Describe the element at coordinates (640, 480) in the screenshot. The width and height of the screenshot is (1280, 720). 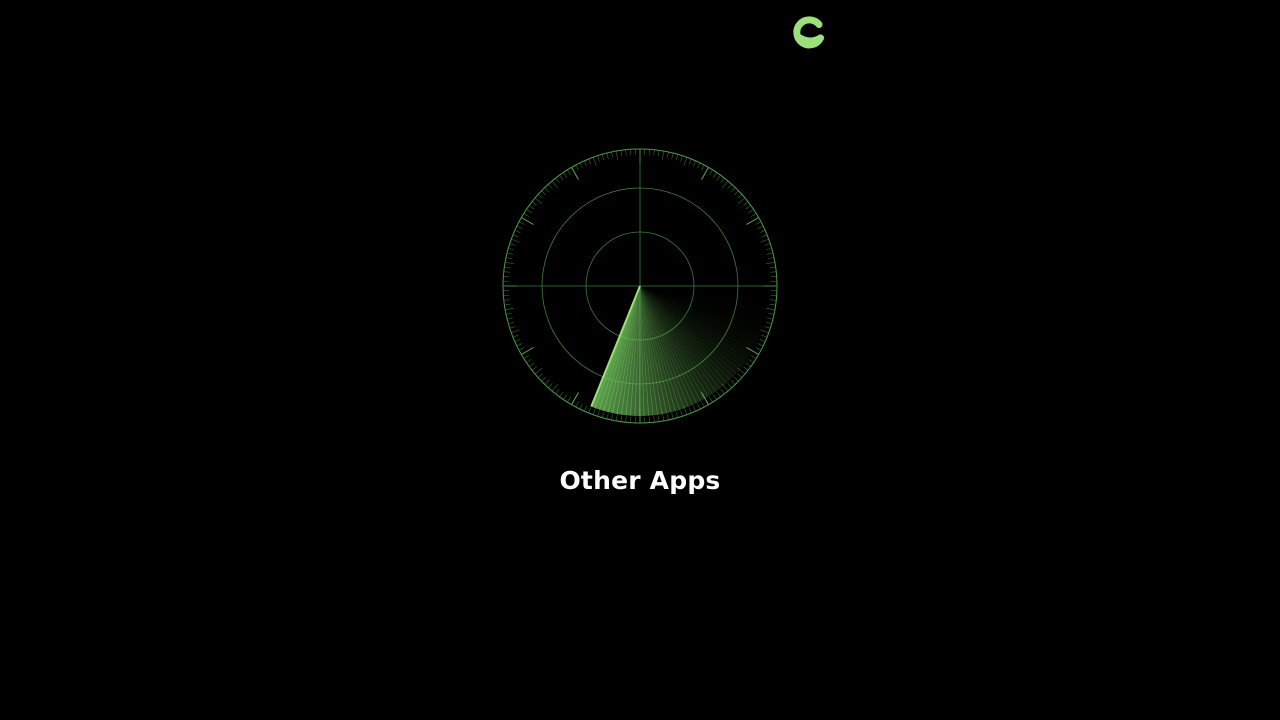
I see `screen-label: Other Apps` at that location.